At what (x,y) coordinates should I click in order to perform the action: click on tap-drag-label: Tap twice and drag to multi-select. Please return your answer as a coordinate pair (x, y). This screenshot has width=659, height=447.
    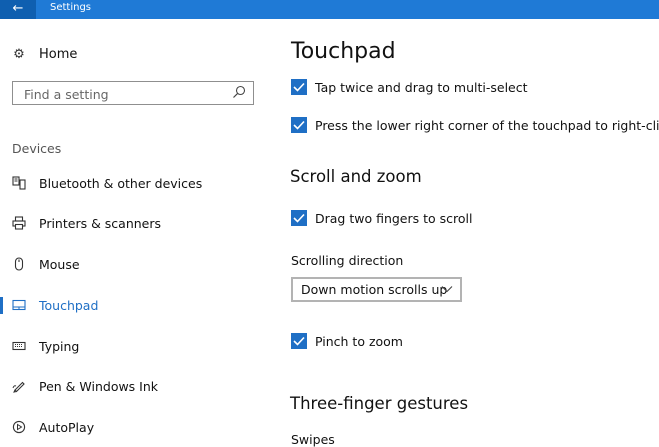
    Looking at the image, I should click on (421, 87).